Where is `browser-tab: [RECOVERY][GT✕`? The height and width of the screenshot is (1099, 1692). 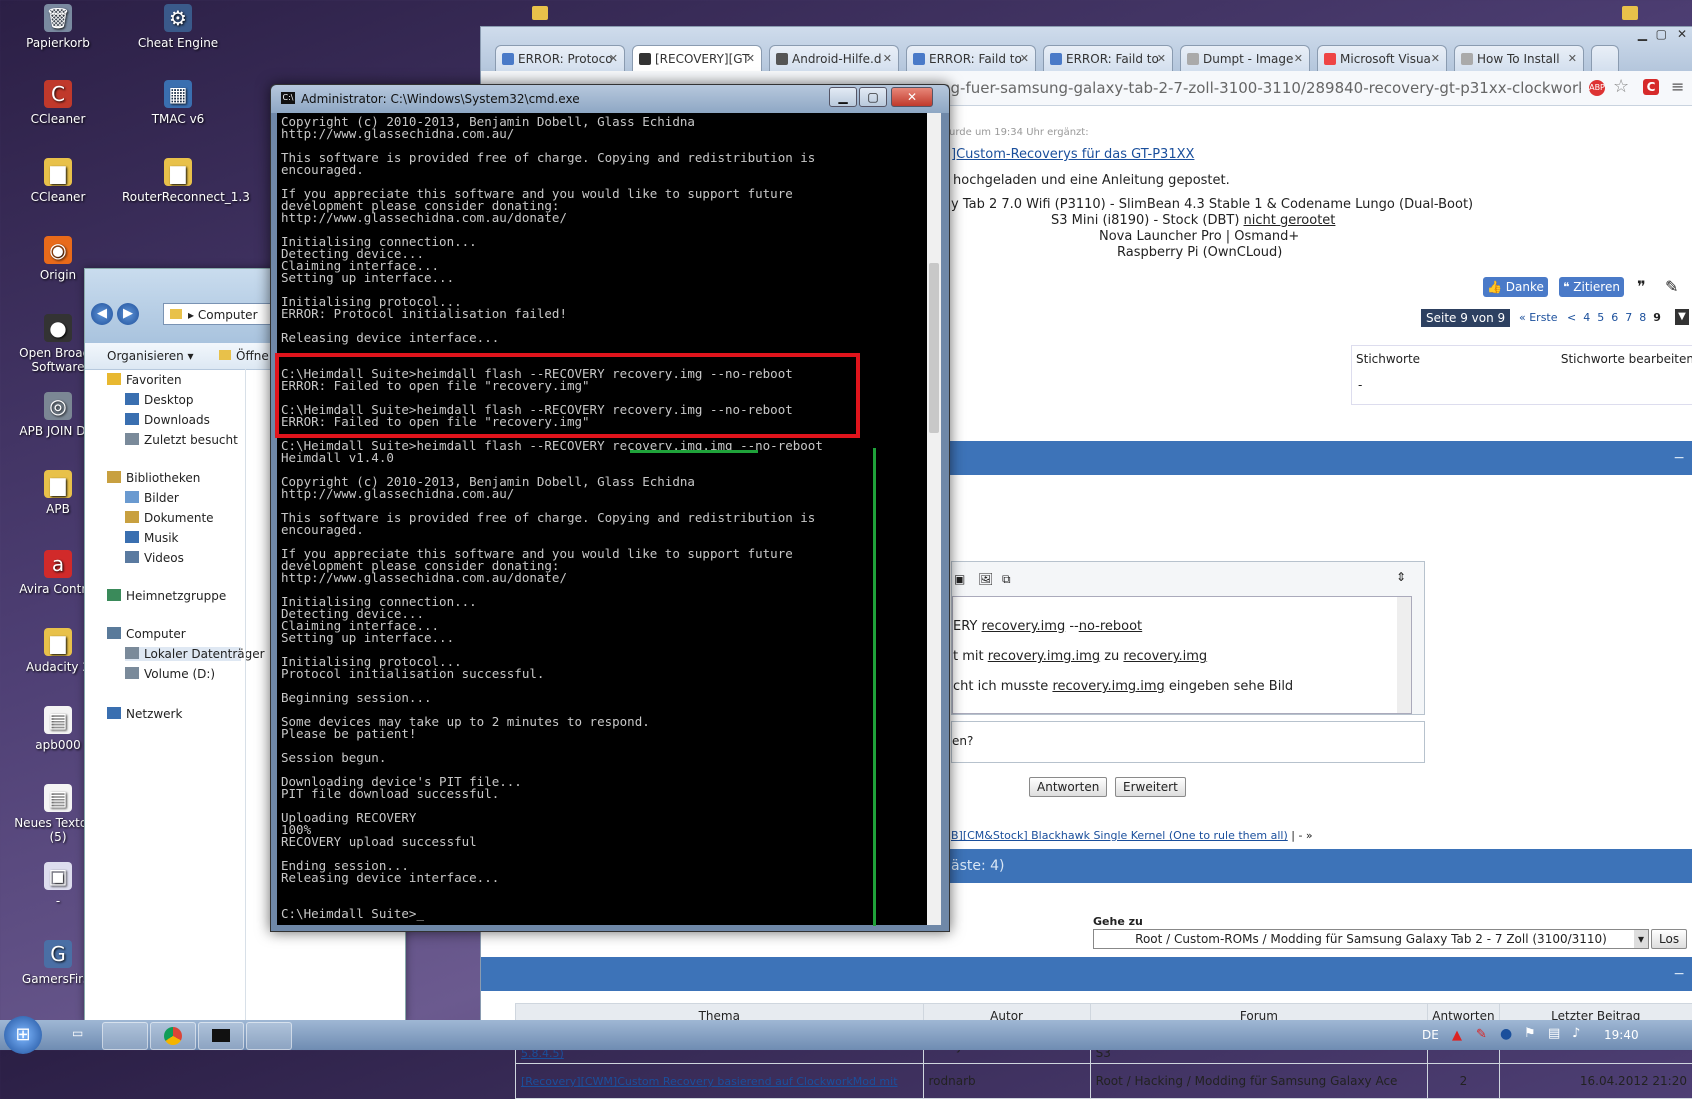
browser-tab: [RECOVERY][GT✕ is located at coordinates (697, 58).